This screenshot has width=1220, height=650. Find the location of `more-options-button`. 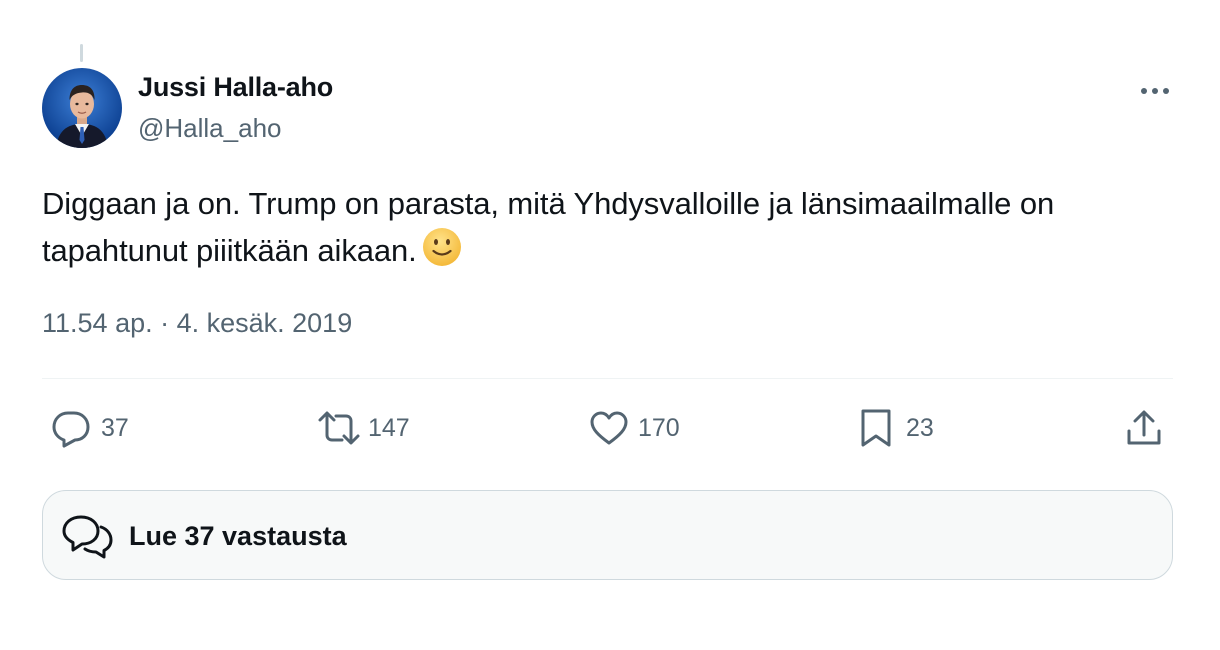

more-options-button is located at coordinates (1155, 91).